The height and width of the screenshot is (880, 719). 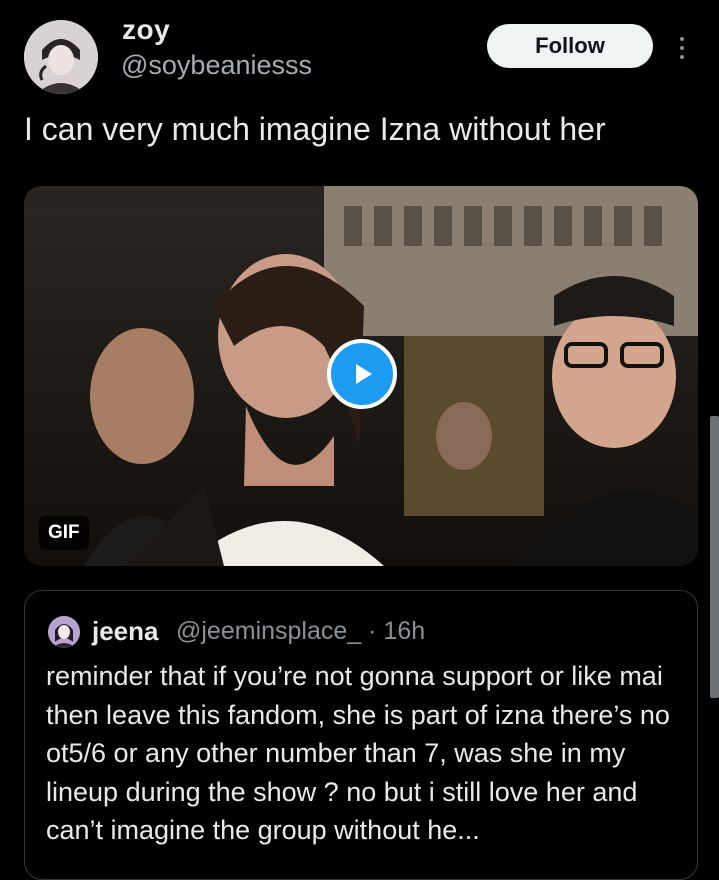 What do you see at coordinates (570, 46) in the screenshot?
I see `follow-button: Follow` at bounding box center [570, 46].